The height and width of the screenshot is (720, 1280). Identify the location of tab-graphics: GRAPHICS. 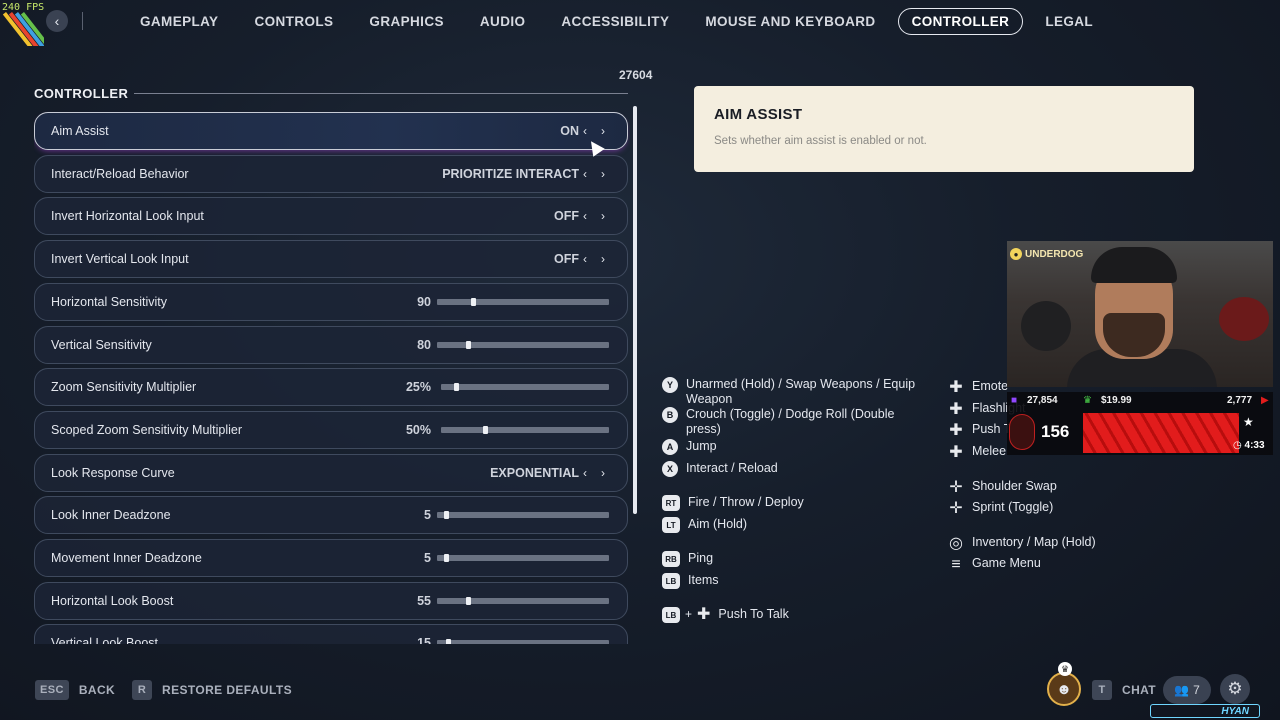
(406, 21).